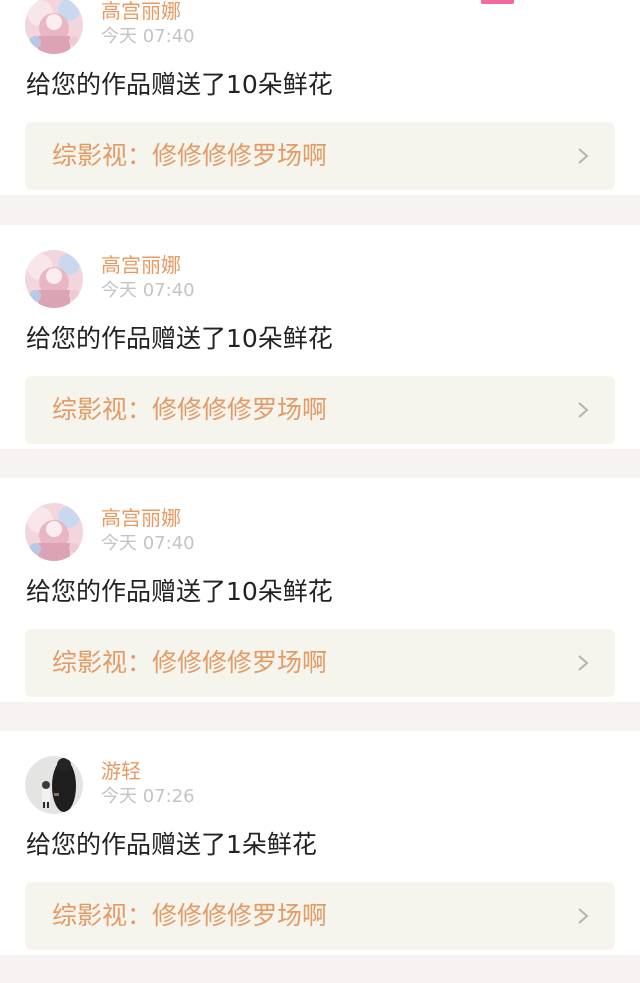 This screenshot has width=640, height=983. What do you see at coordinates (121, 771) in the screenshot?
I see `username: 游轻` at bounding box center [121, 771].